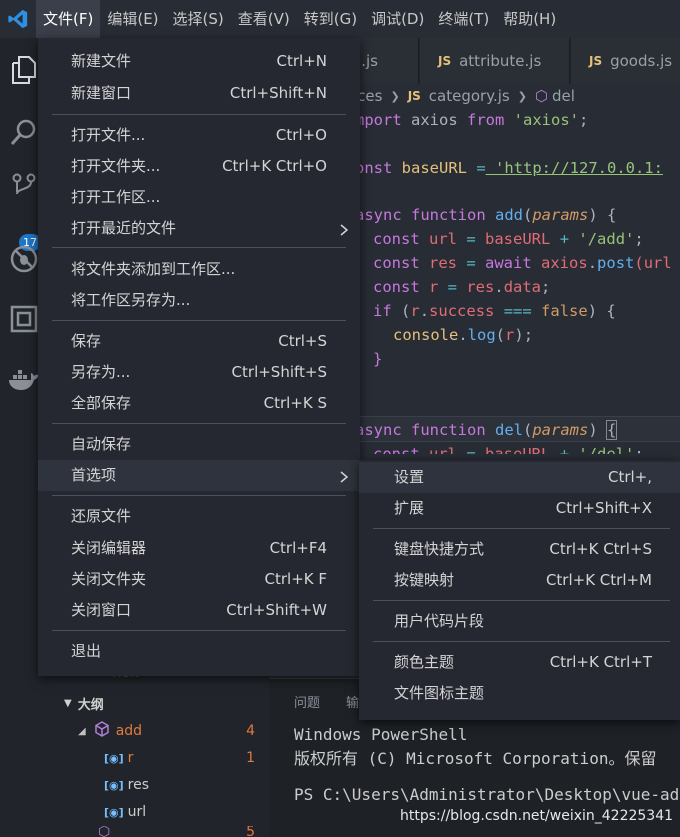 This screenshot has height=837, width=680. Describe the element at coordinates (250, 731) in the screenshot. I see `problem-count: 4` at that location.